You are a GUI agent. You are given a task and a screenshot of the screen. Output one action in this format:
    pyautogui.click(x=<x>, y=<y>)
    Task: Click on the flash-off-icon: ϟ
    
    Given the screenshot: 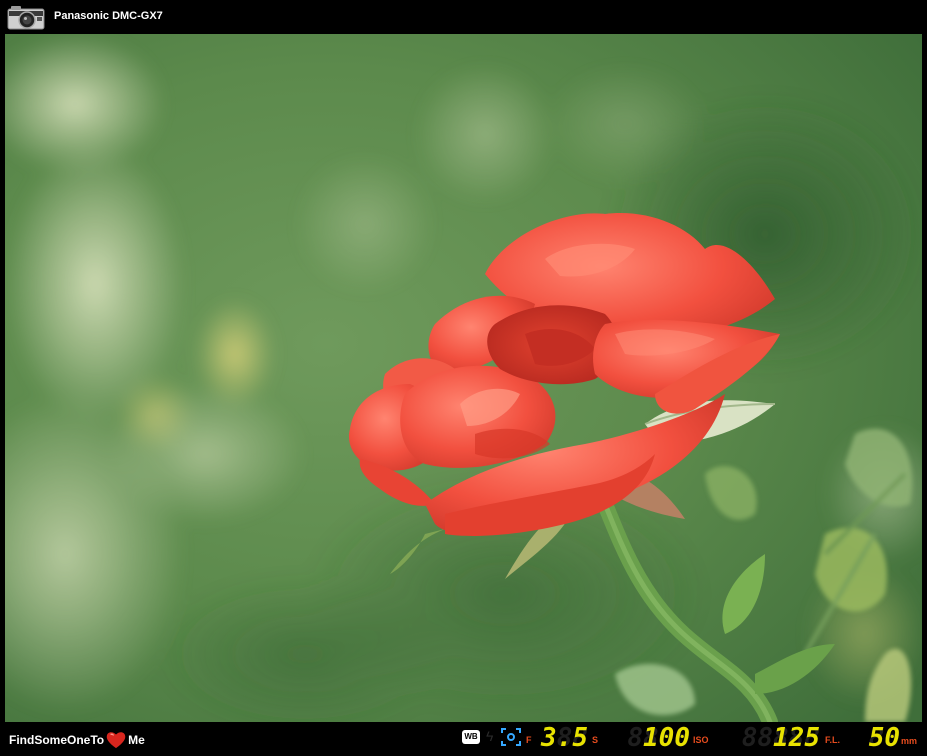 What is the action you would take?
    pyautogui.click(x=490, y=736)
    